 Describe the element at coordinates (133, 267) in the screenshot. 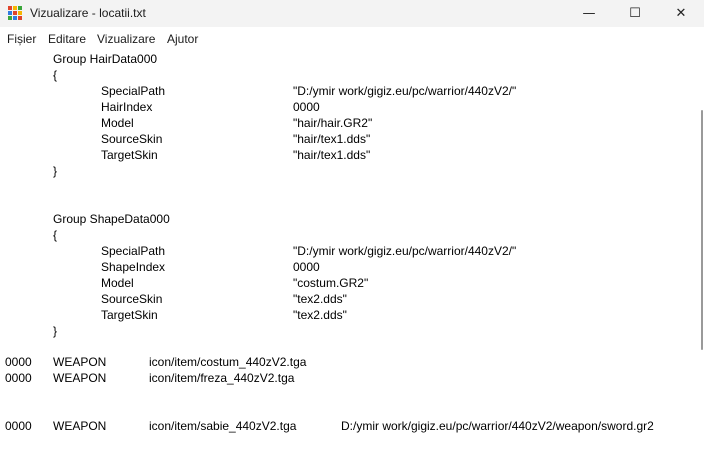

I see `shape-key-shapeindex: ShapeIndex` at that location.